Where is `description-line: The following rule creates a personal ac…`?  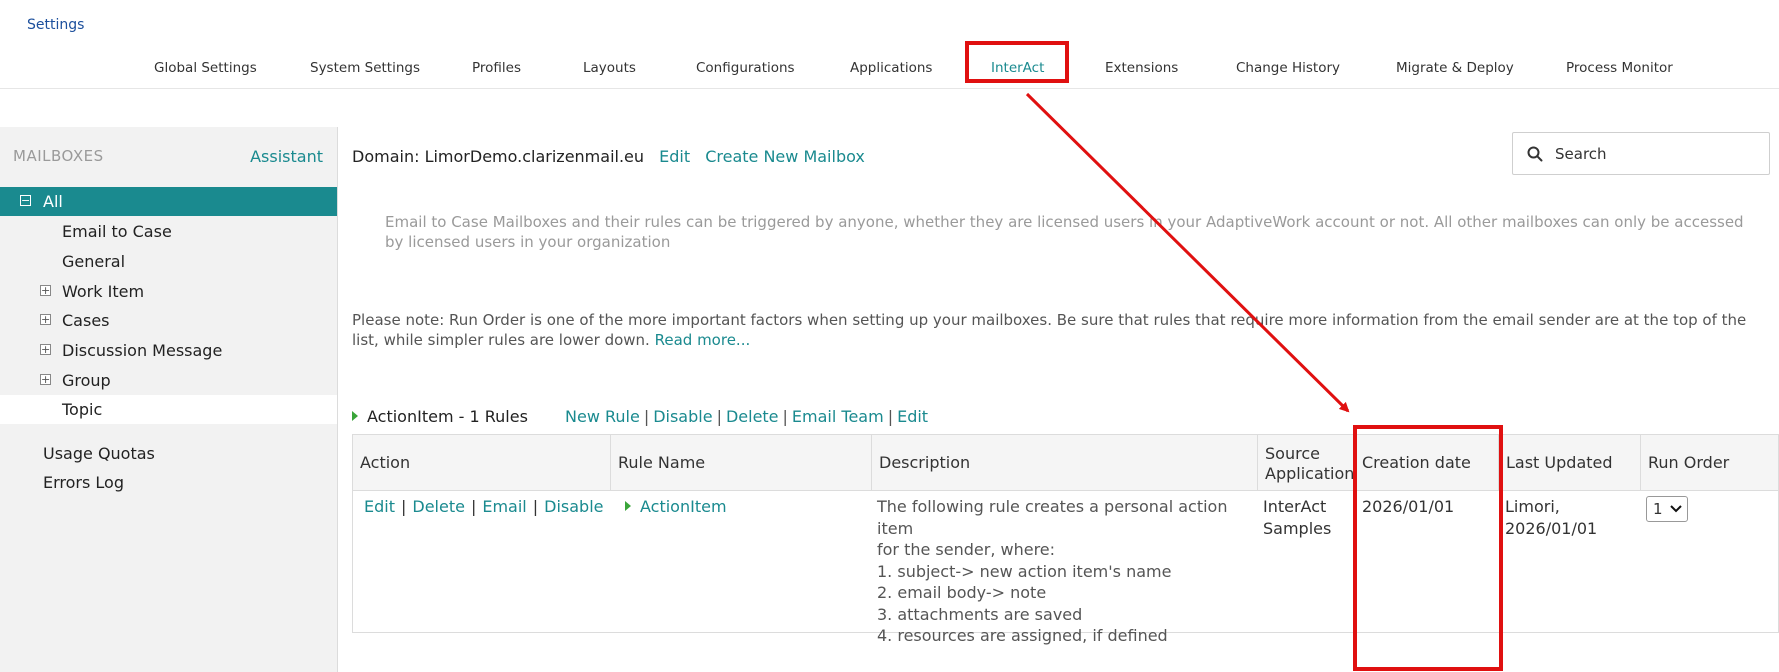
description-line: The following rule creates a personal ac… is located at coordinates (1052, 517).